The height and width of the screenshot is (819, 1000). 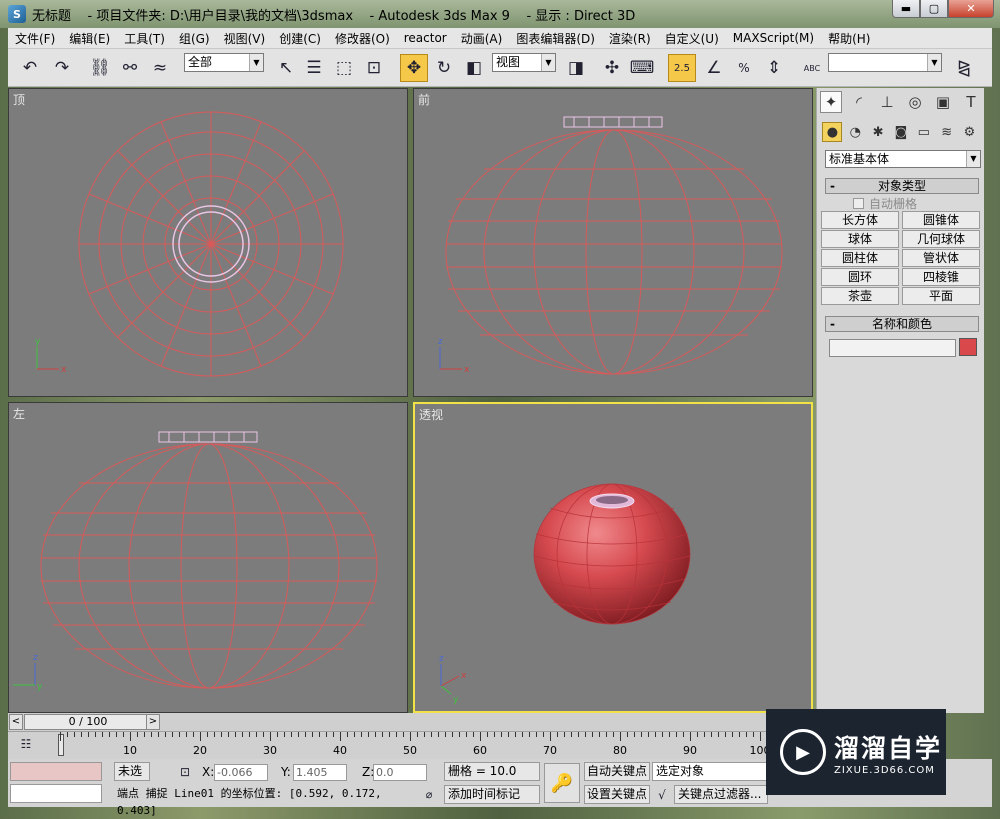 What do you see at coordinates (524, 62) in the screenshot?
I see `reference-coordinate-dropdown: 视图 ▼` at bounding box center [524, 62].